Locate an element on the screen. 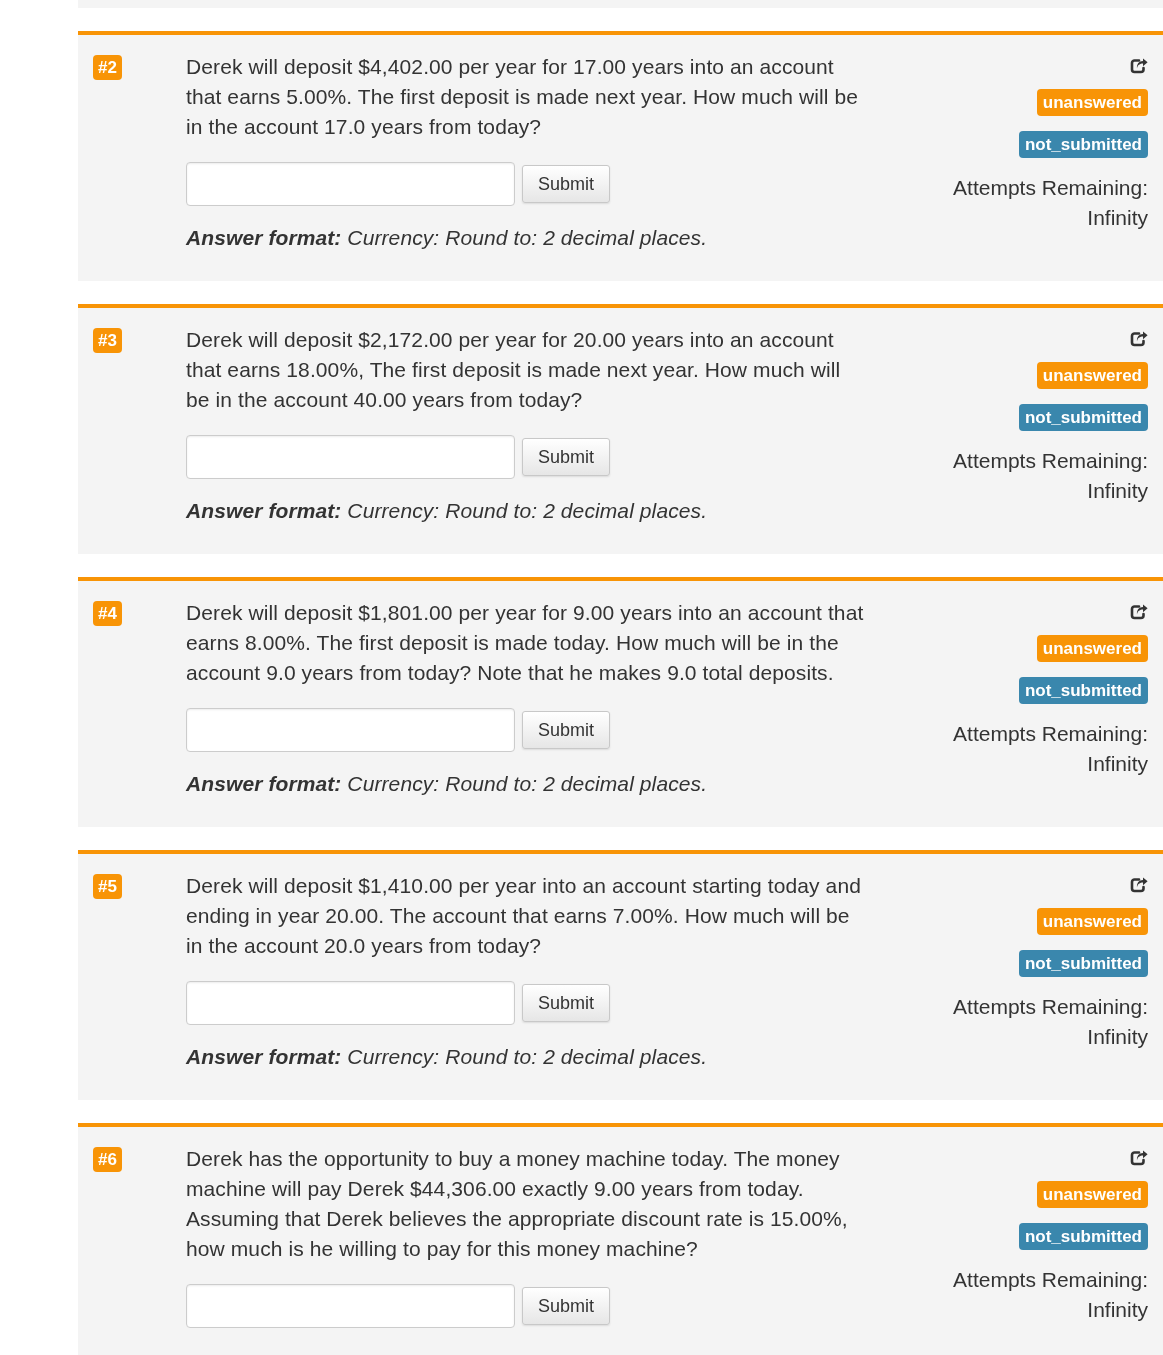 The image size is (1163, 1355). question-text: Derek has the opportunity to buy a money machine today. The money machine will pay Derek $44,306.00 exactly 9.00 years from today. Assuming that Derek believes the appropriate discount rate is 15.00%, how much is he willing to pay for this money machine? is located at coordinates (517, 1204).